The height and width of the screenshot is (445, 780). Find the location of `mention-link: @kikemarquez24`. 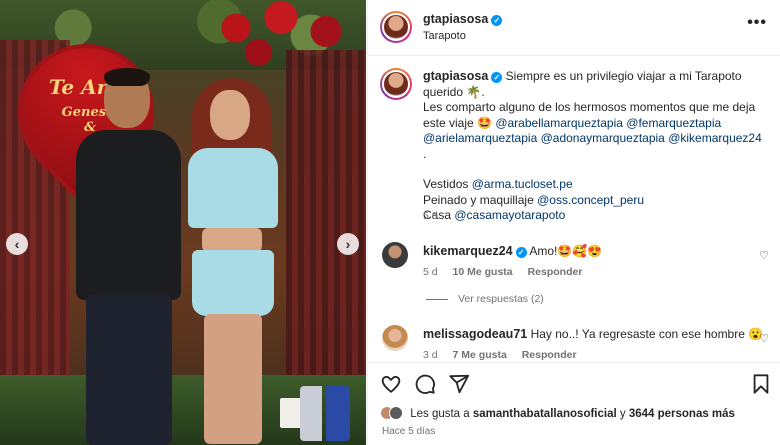

mention-link: @kikemarquez24 is located at coordinates (715, 138).